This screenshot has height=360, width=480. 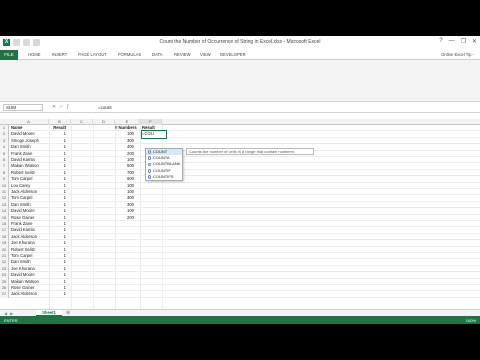 I want to click on status-mode: ENTER, so click(x=11, y=320).